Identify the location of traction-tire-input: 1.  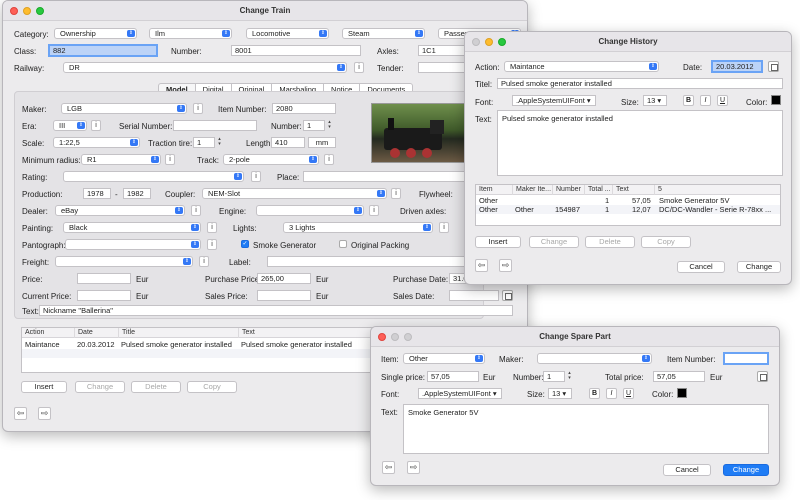
(204, 142).